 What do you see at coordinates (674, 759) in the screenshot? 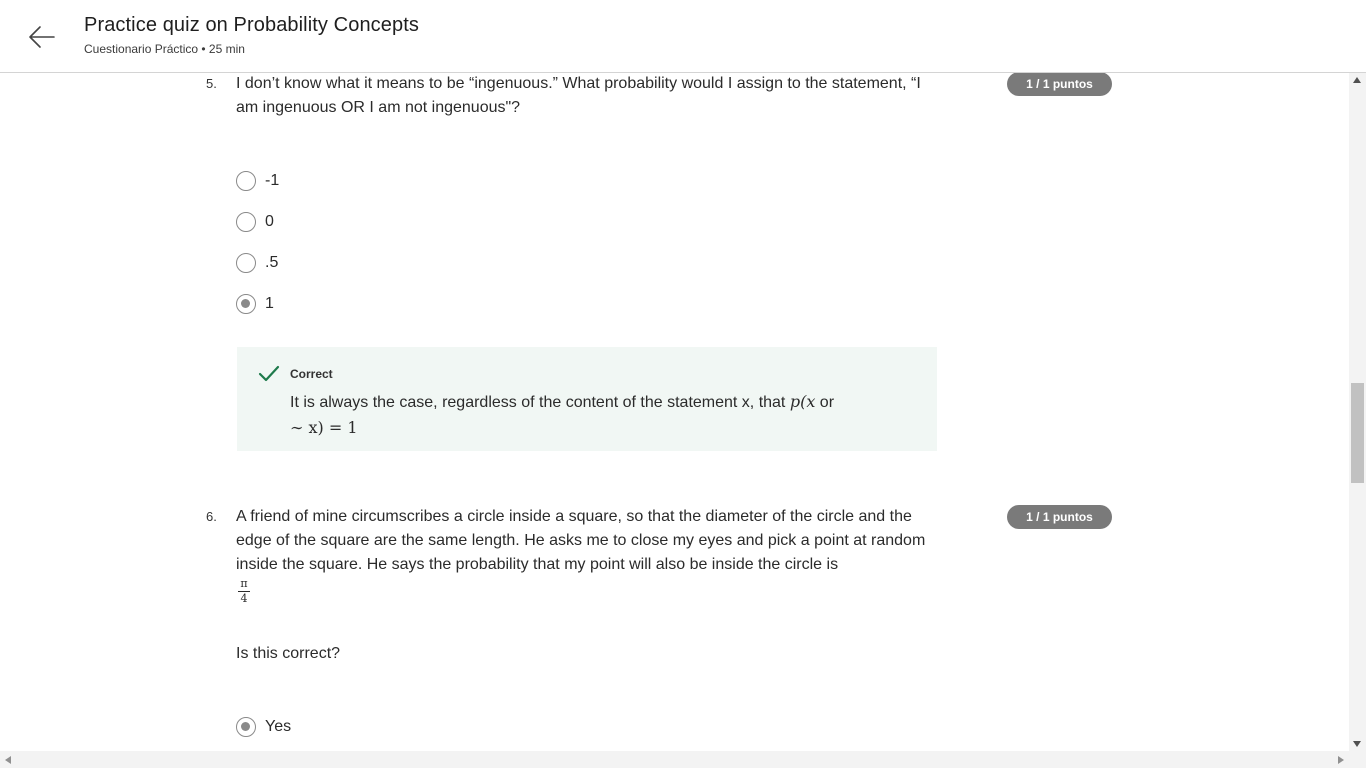
I see `horizontal-scrollbar` at bounding box center [674, 759].